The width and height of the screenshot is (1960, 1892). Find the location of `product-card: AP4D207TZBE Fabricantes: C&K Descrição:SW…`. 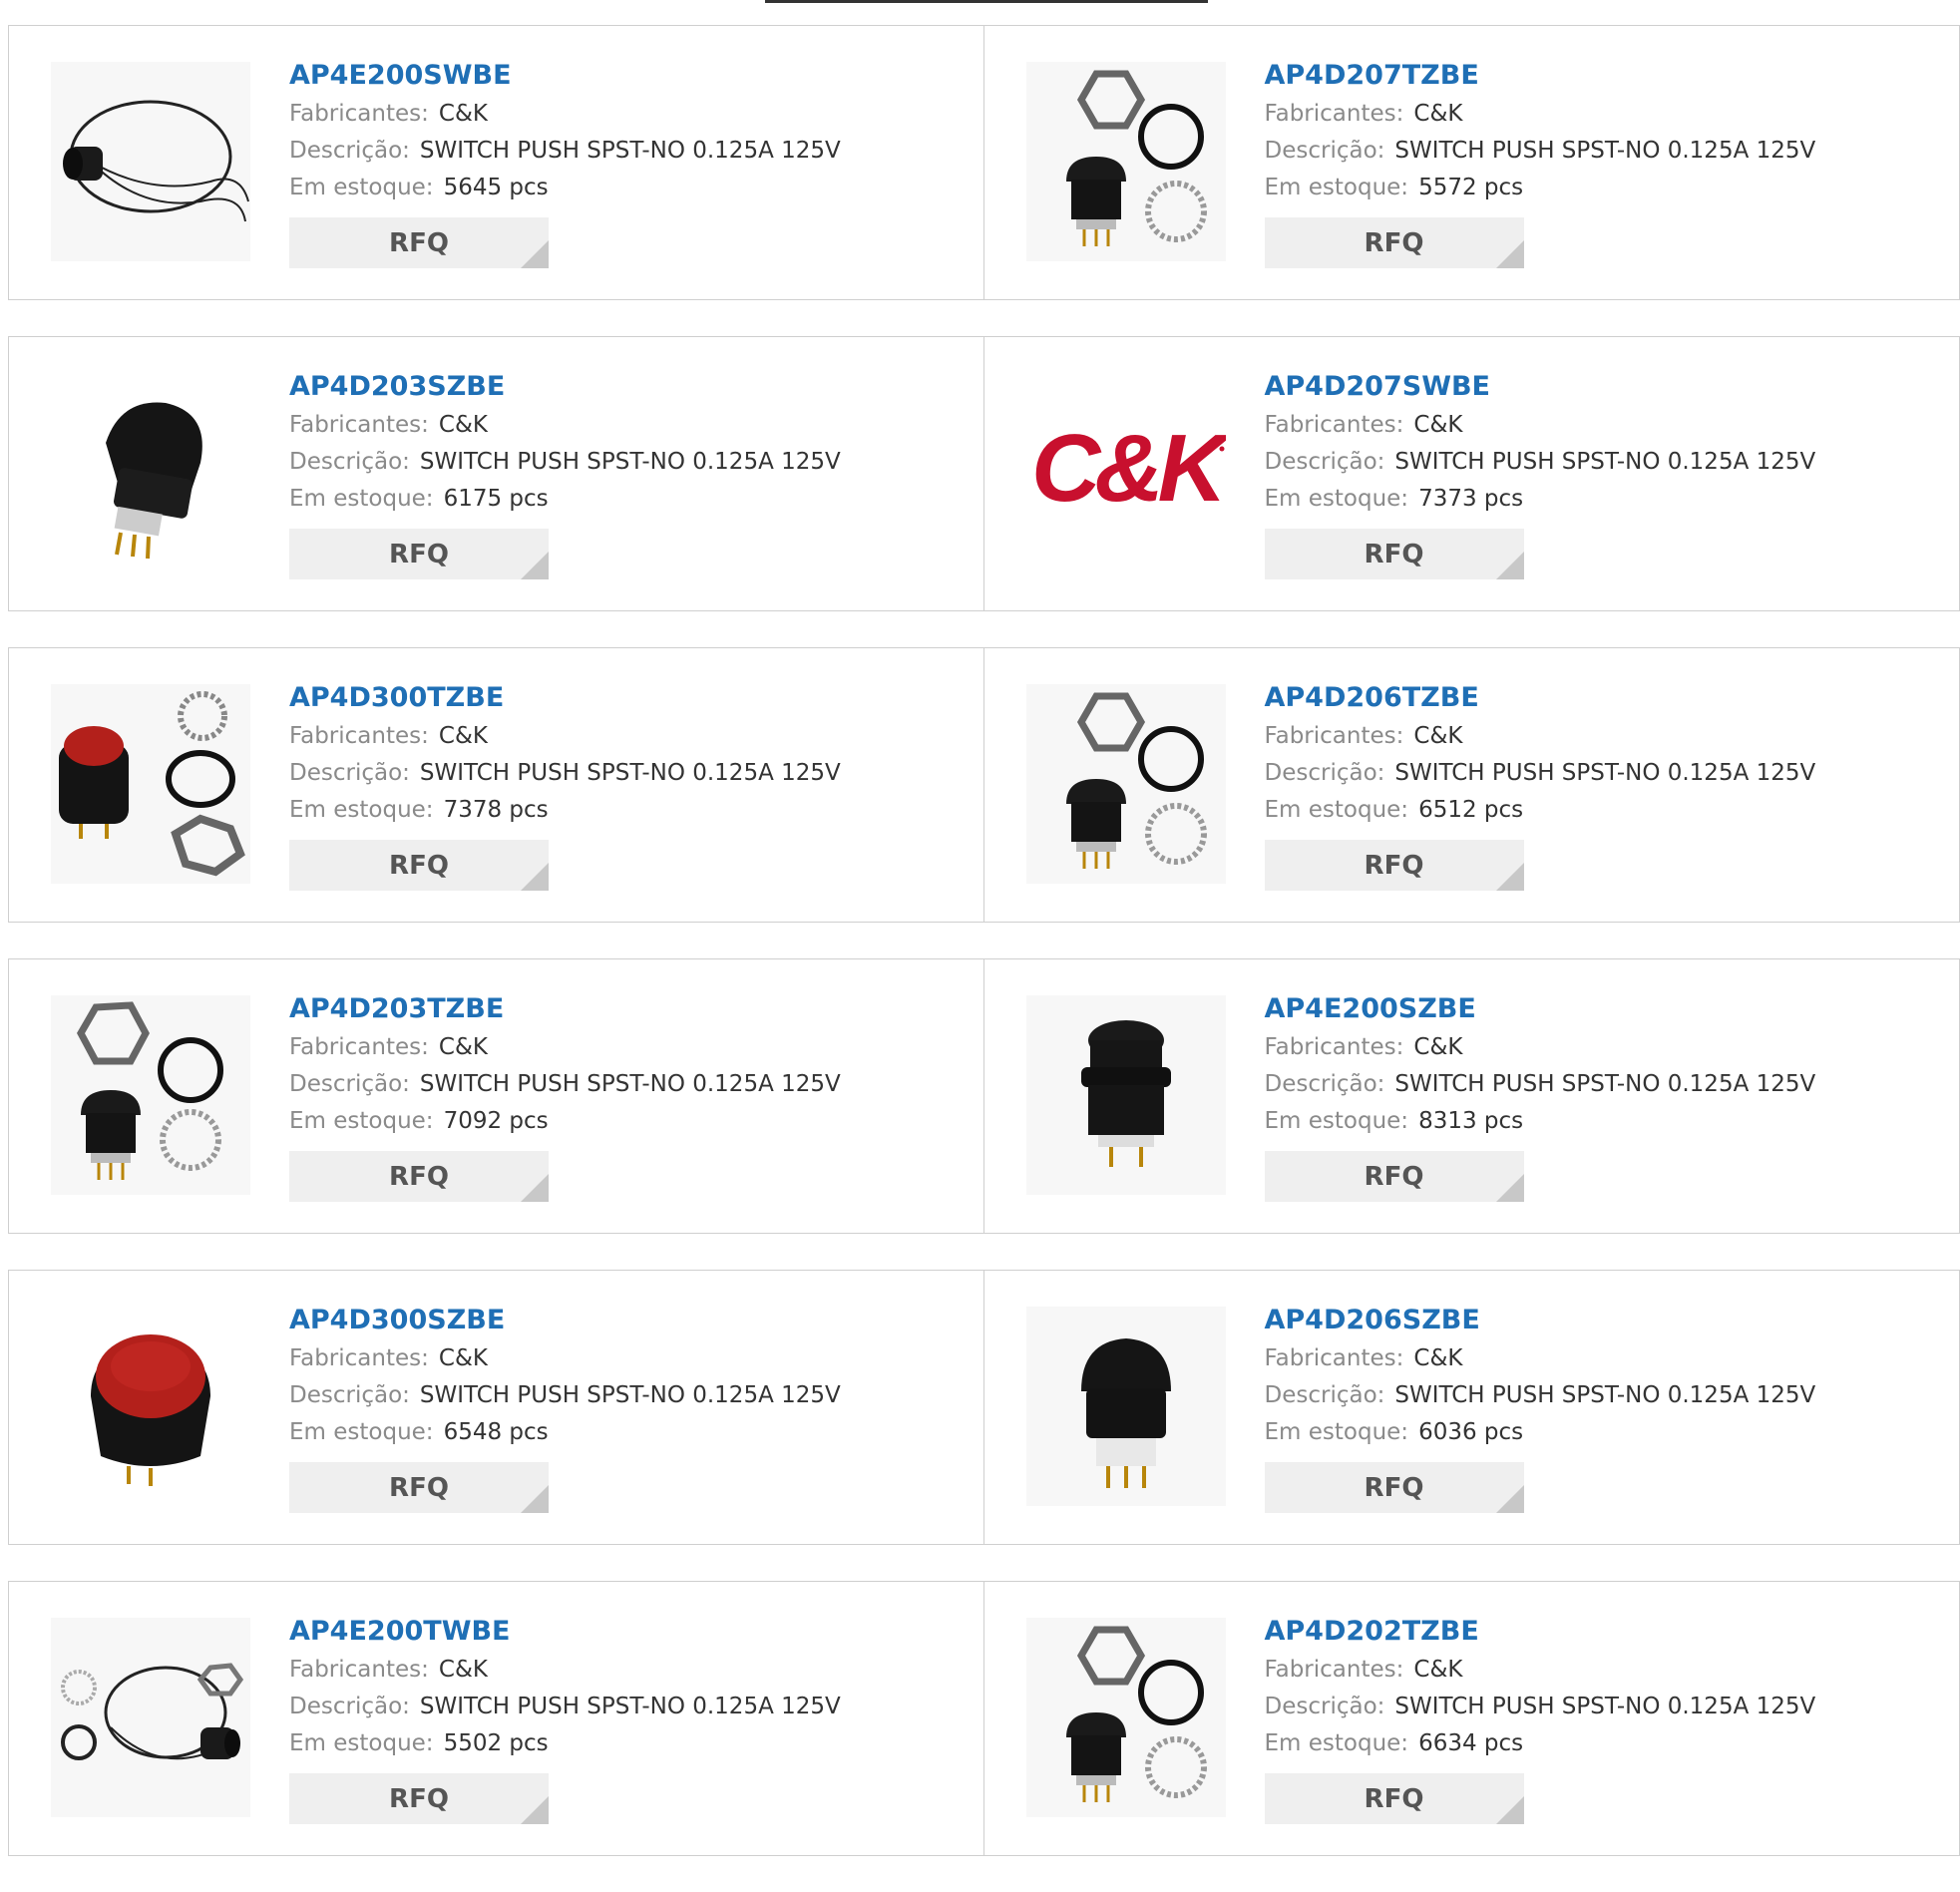

product-card: AP4D207TZBE Fabricantes: C&K Descrição:SW… is located at coordinates (1472, 163).